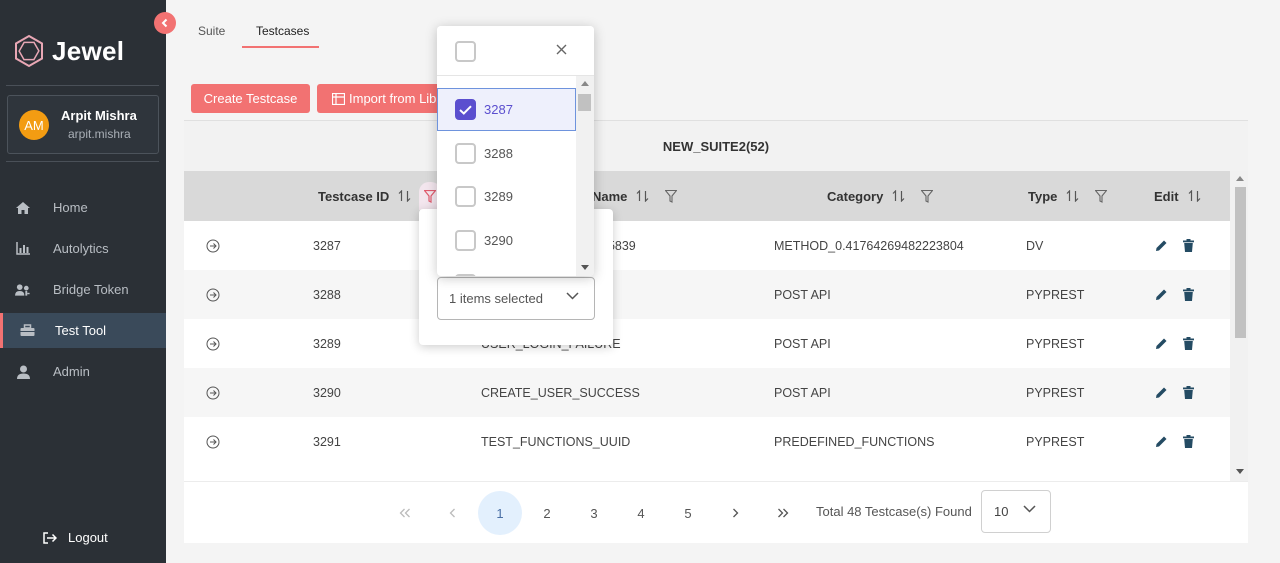 This screenshot has height=563, width=1280. What do you see at coordinates (250, 98) in the screenshot?
I see `create-testcase-button: Create Testcase` at bounding box center [250, 98].